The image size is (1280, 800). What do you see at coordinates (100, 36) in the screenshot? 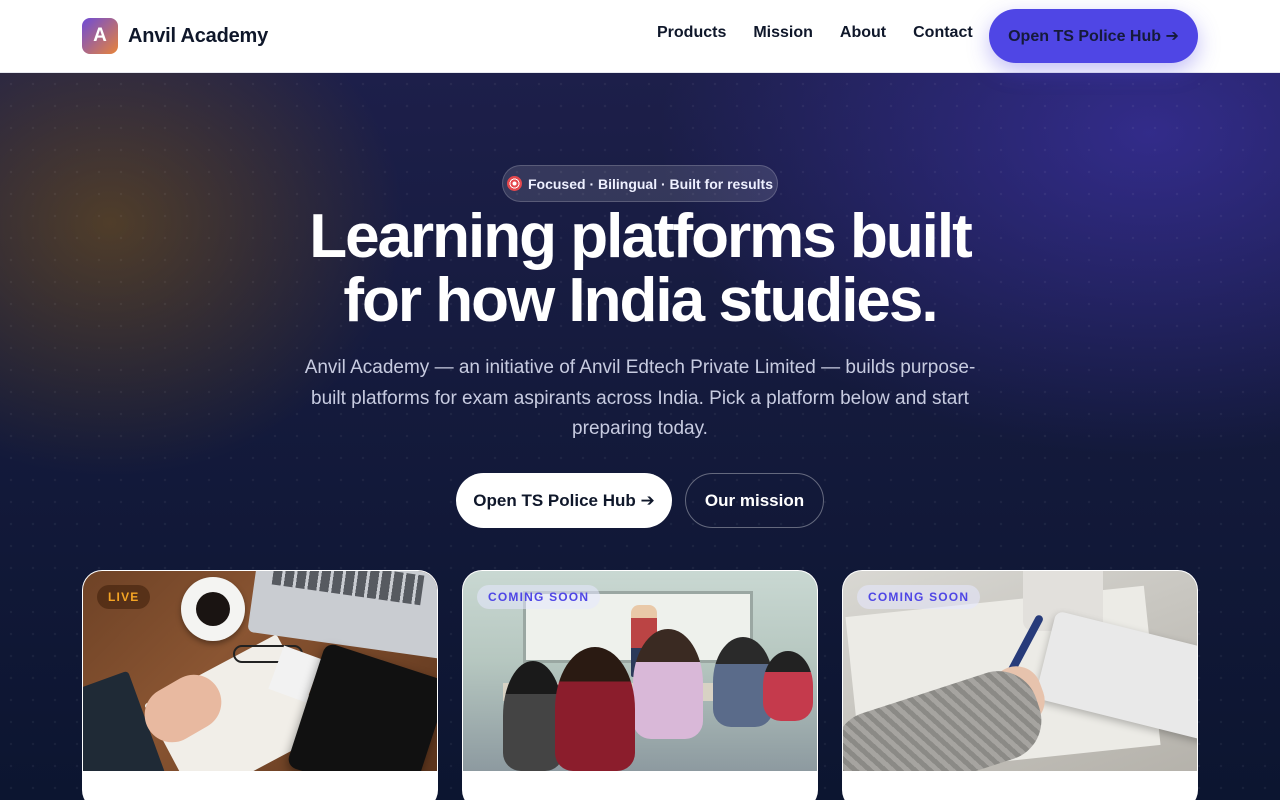
I see `brand-logo-icon: A` at bounding box center [100, 36].